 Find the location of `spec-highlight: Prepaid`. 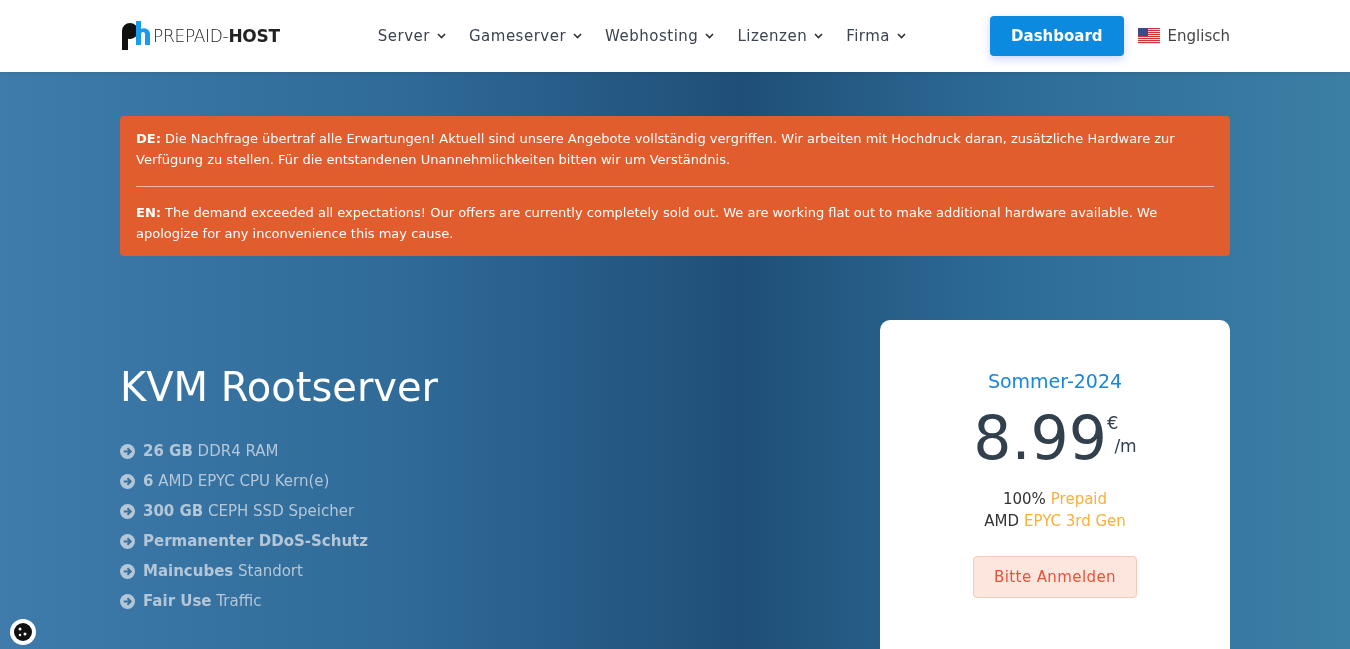

spec-highlight: Prepaid is located at coordinates (1079, 499).